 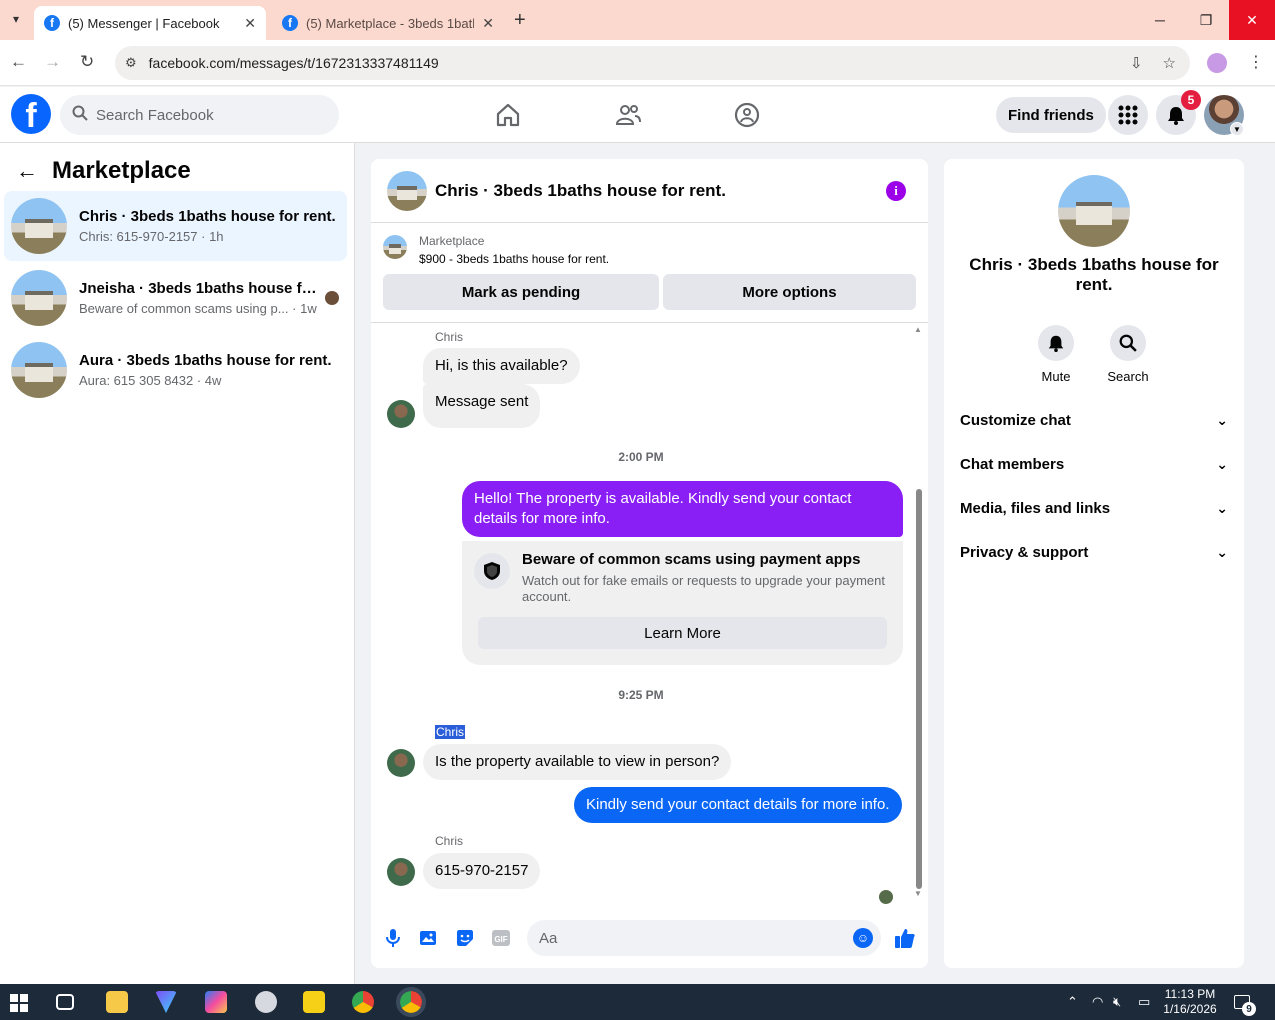 I want to click on scroll-up-icon: ▲, so click(x=918, y=329).